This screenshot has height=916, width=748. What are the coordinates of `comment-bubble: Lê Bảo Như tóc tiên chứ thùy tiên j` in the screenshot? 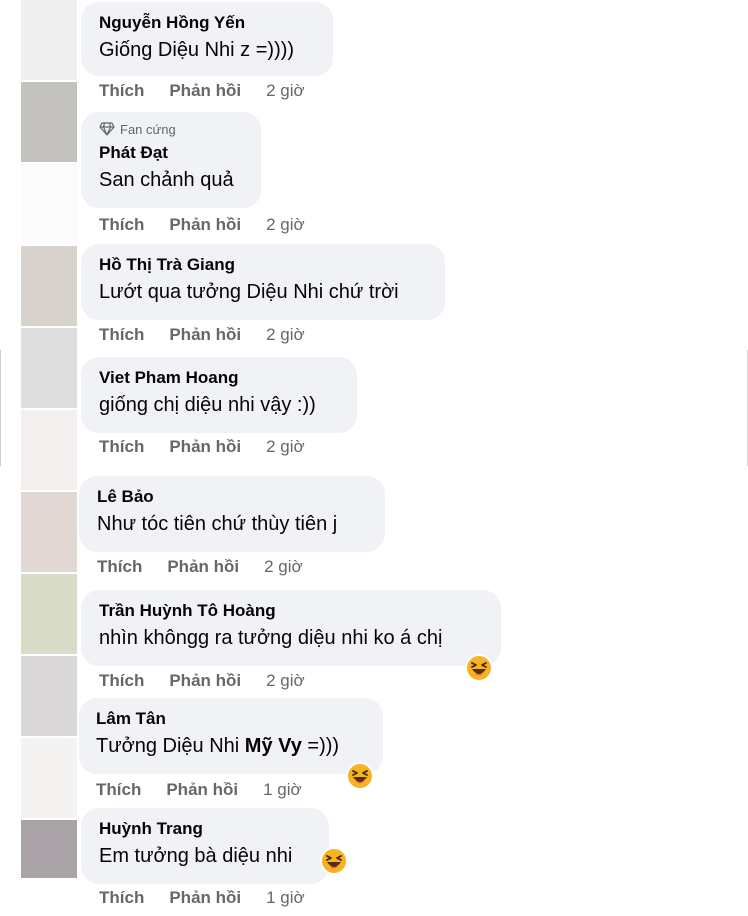 It's located at (232, 514).